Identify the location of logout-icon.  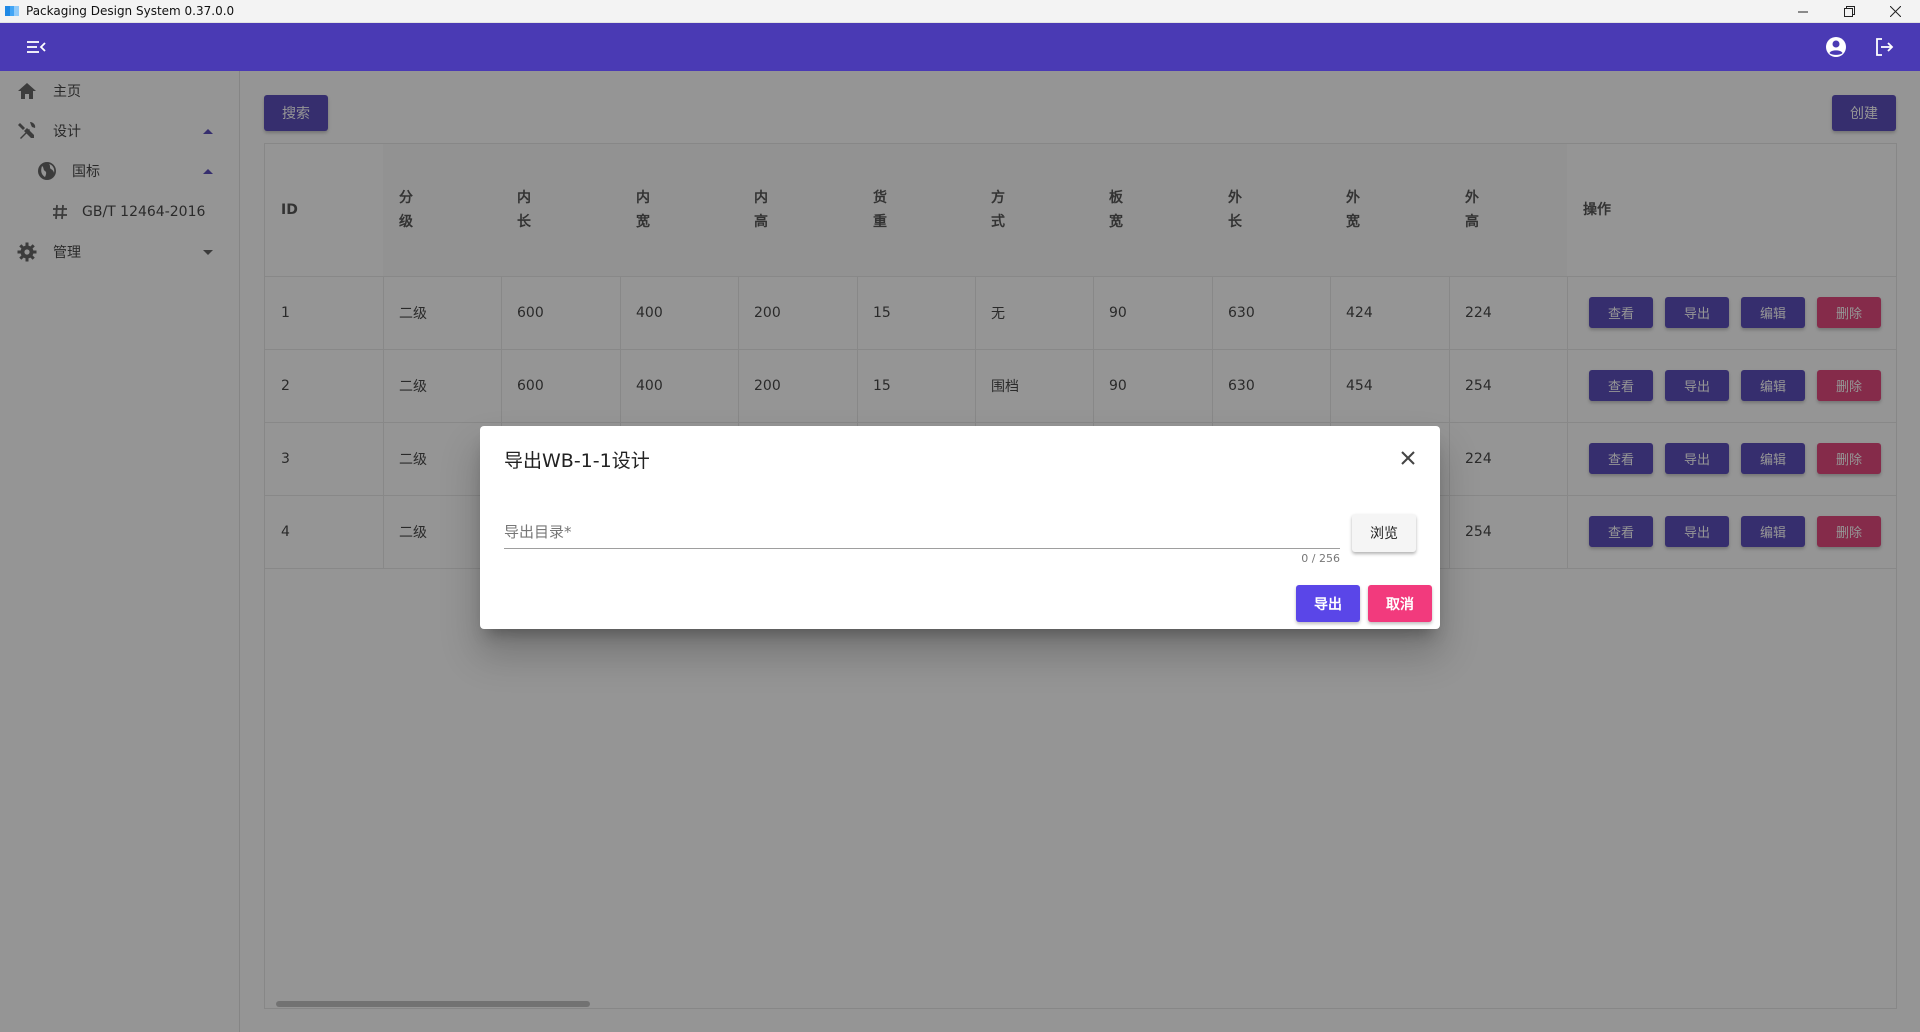
(1884, 47).